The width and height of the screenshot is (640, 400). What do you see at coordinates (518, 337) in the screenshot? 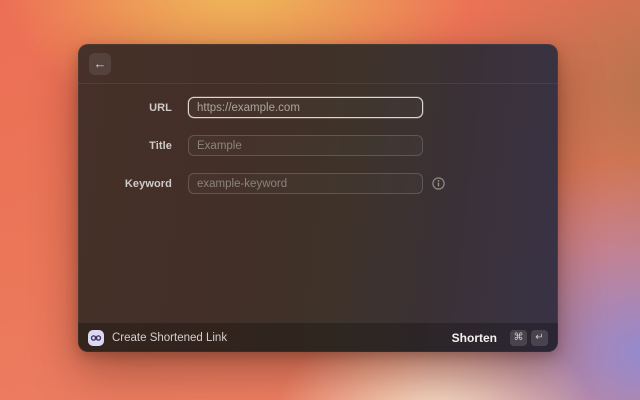
I see `command-key-icon: ⌘` at bounding box center [518, 337].